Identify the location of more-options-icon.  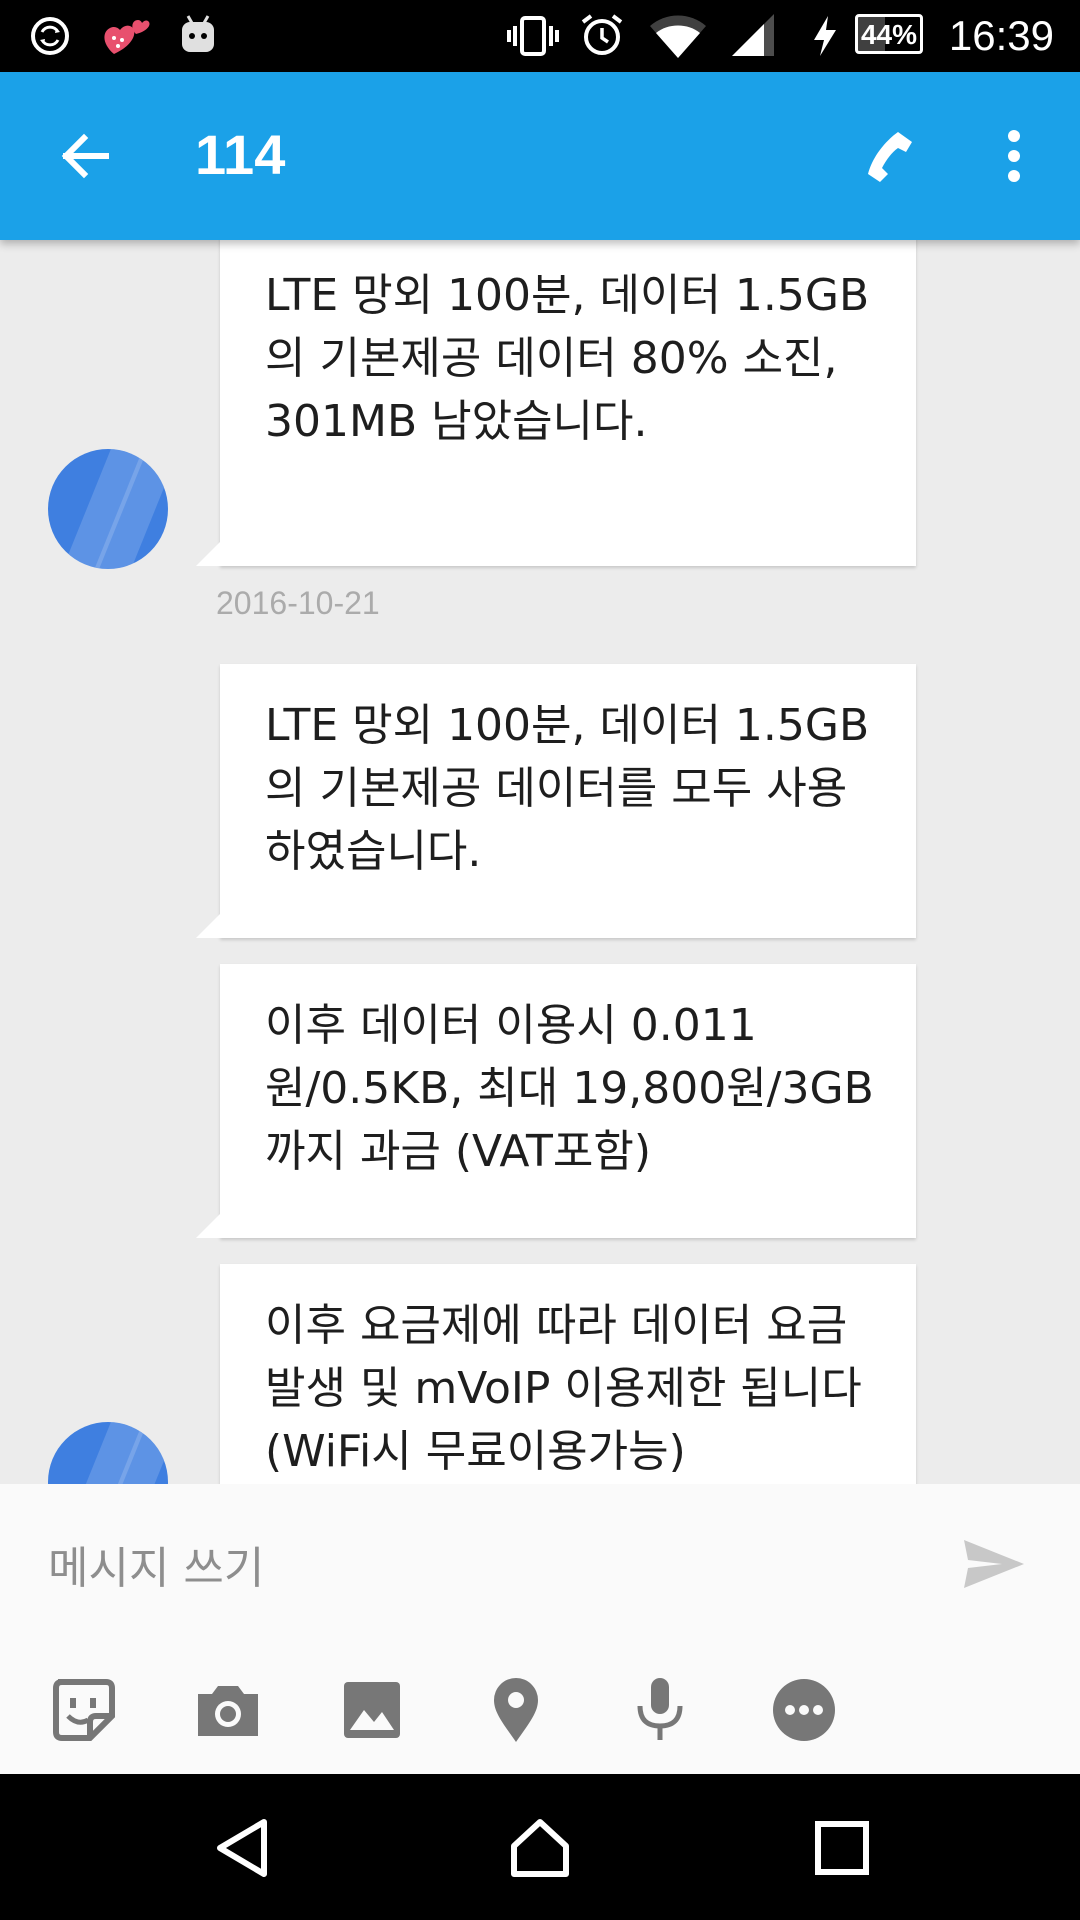
(804, 1710).